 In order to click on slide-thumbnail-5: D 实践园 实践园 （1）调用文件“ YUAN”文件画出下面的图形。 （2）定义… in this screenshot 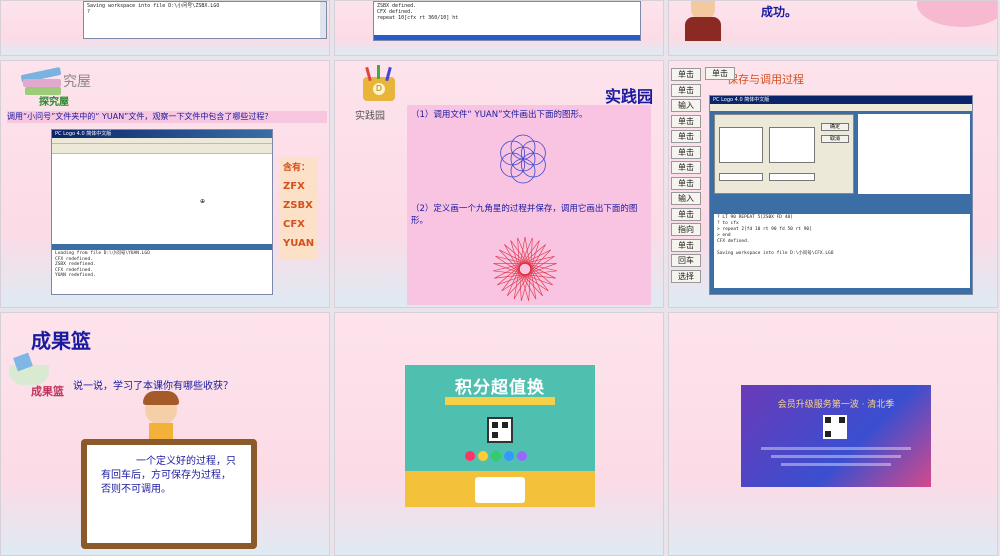, I will do `click(499, 184)`.